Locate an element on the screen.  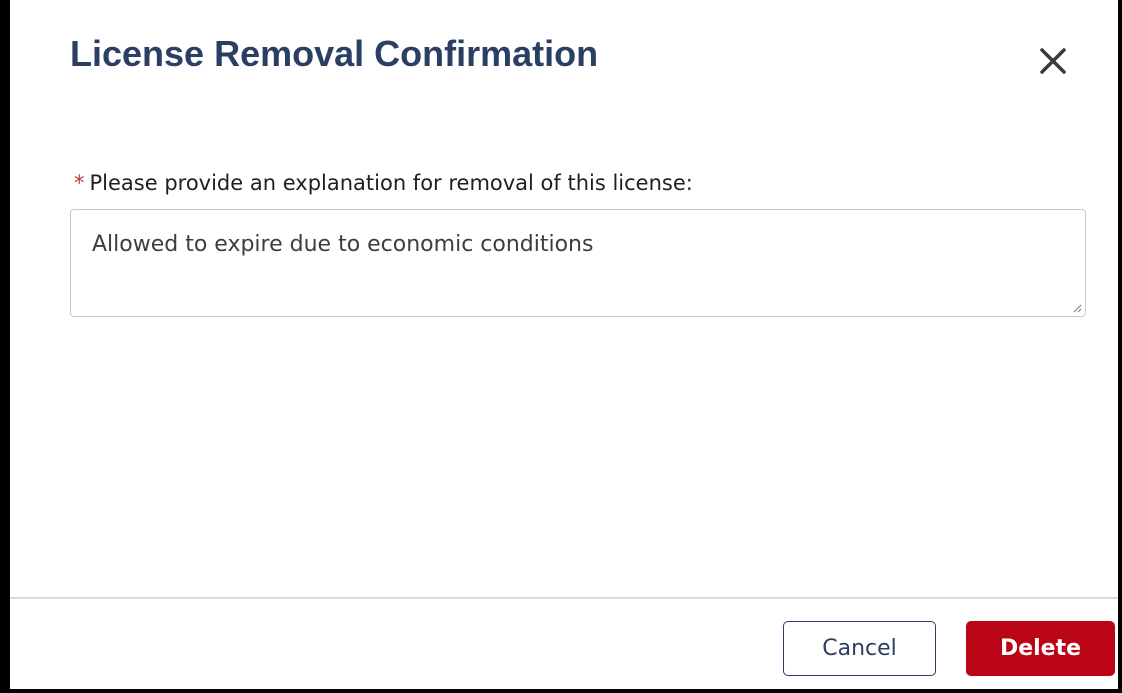
delete-button: Delete is located at coordinates (1040, 648).